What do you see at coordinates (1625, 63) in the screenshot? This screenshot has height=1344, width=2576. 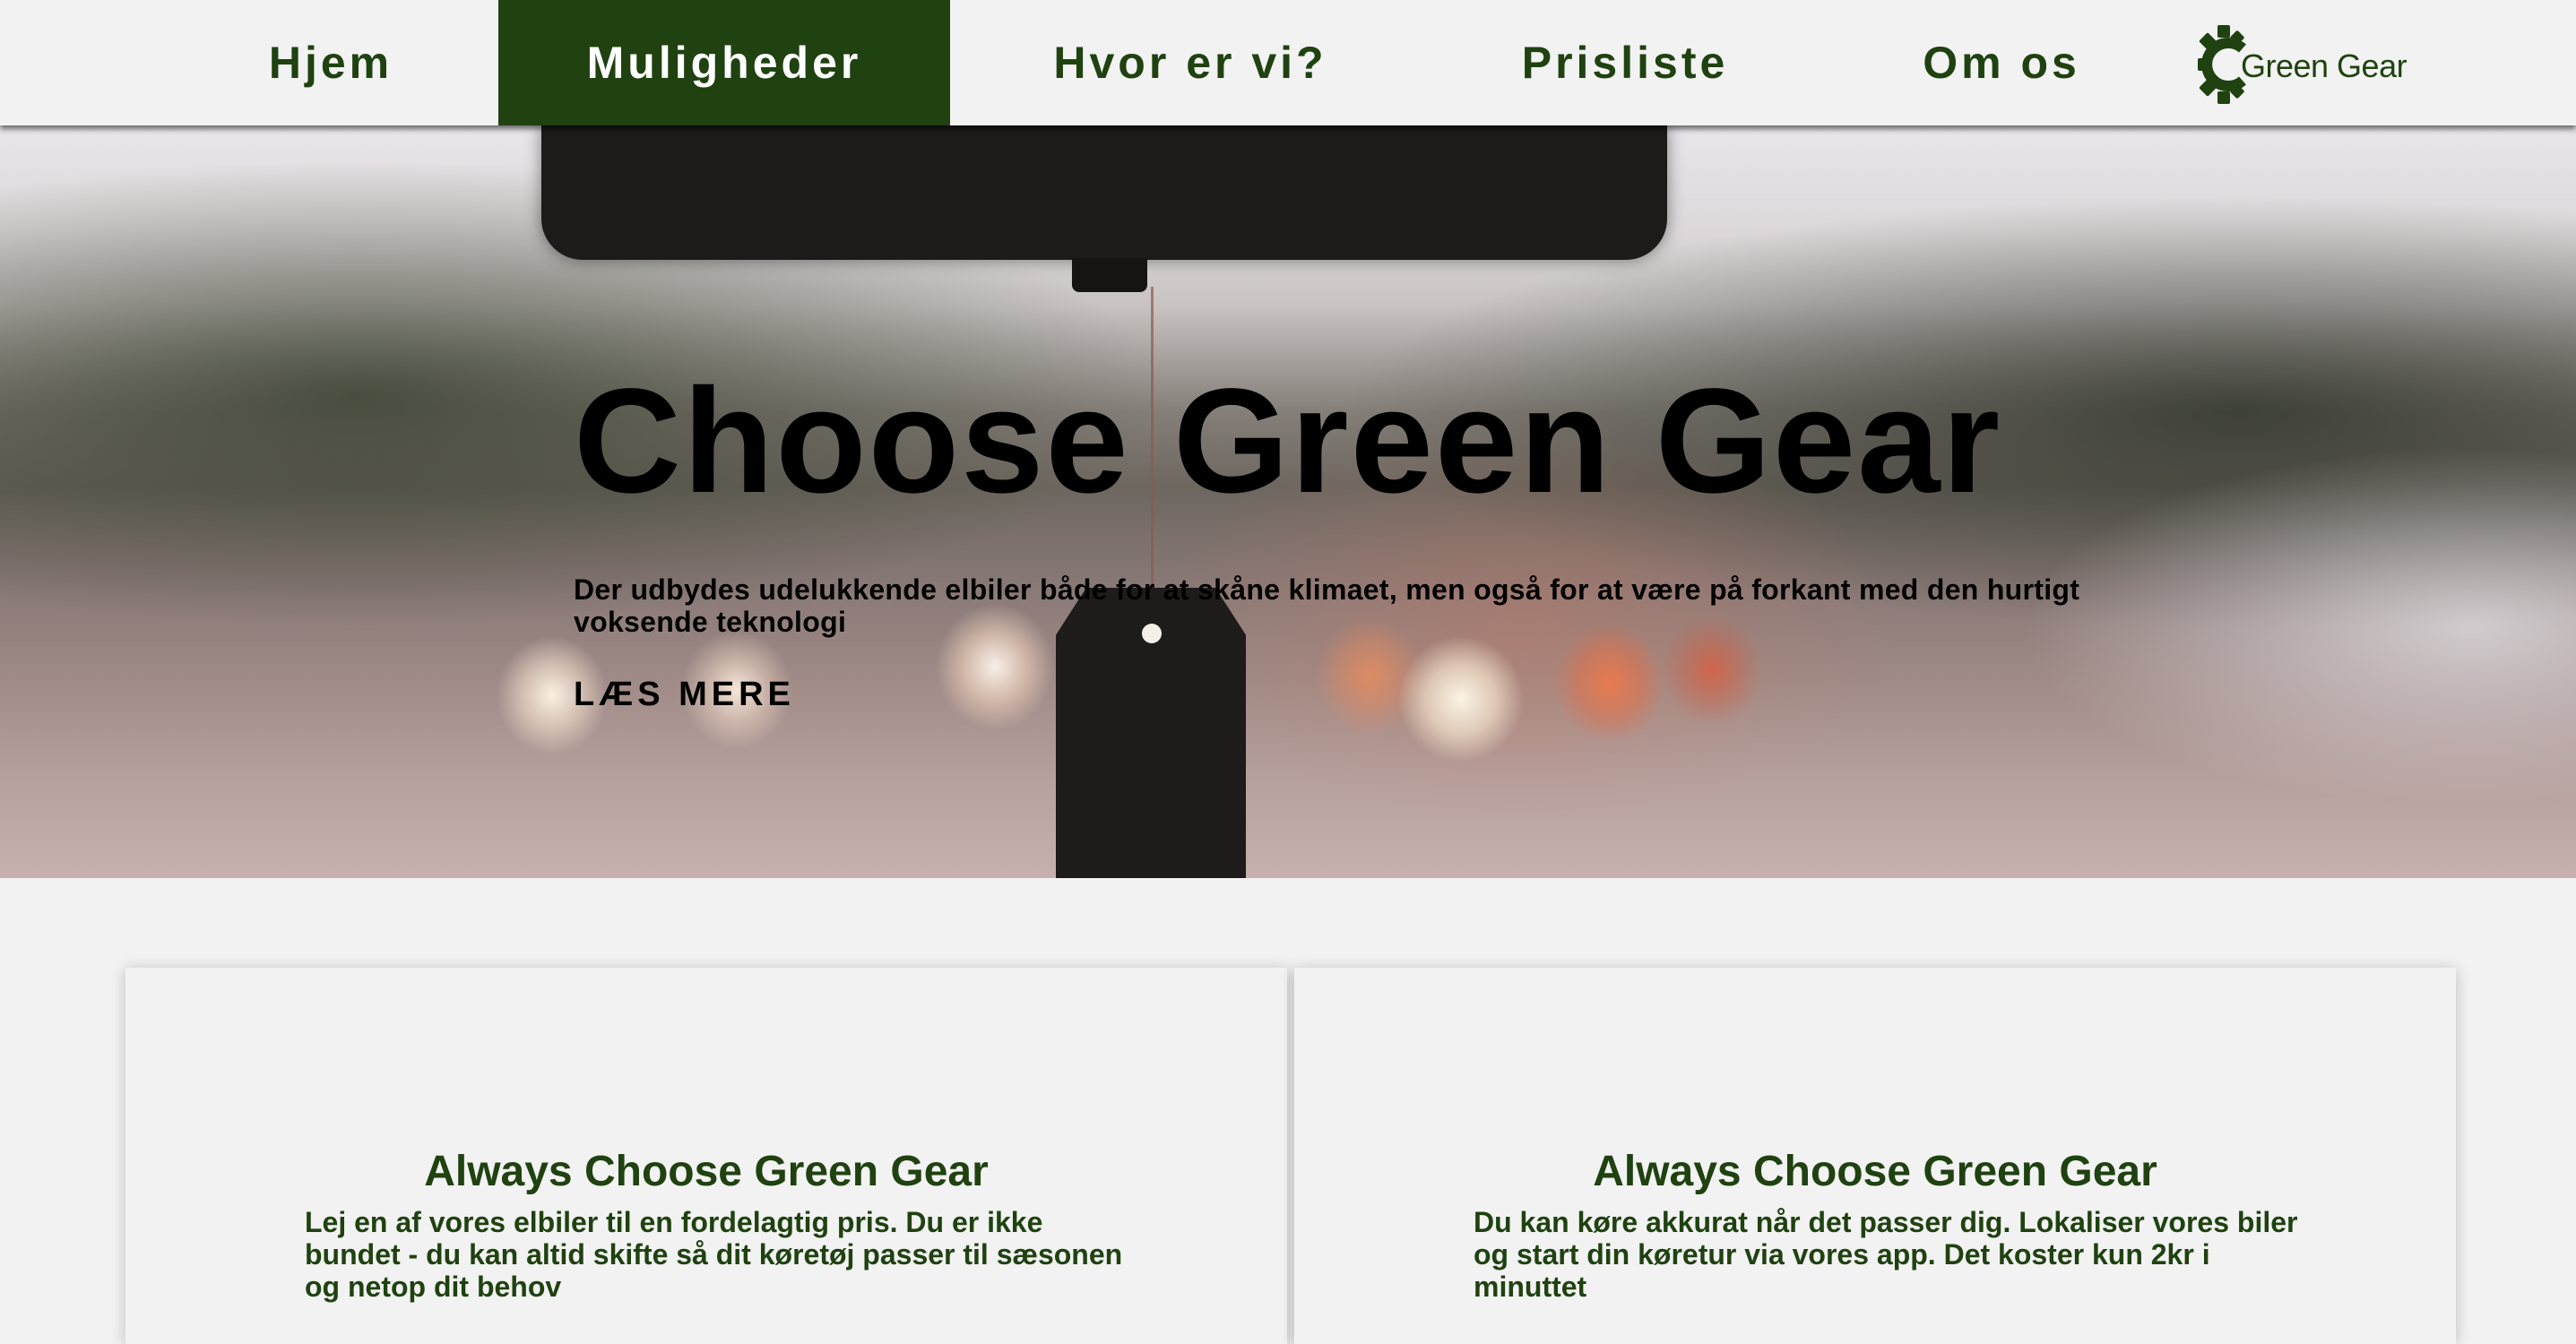 I see `nav-item-prisliste: Prisliste` at bounding box center [1625, 63].